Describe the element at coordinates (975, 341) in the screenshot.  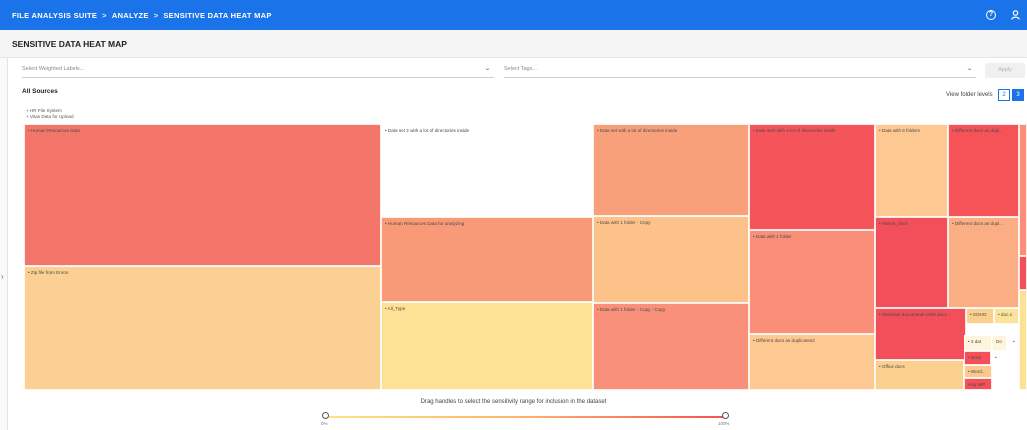
I see `heatmap-tile-label: • 3 dat` at that location.